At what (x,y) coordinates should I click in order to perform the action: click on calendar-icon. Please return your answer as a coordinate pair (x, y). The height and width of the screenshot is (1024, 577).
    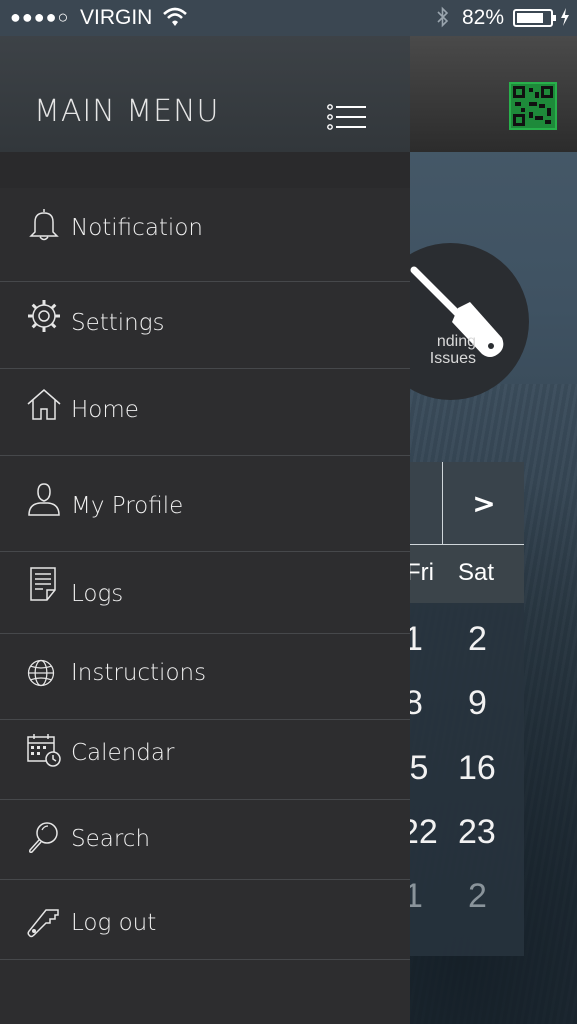
    Looking at the image, I should click on (44, 750).